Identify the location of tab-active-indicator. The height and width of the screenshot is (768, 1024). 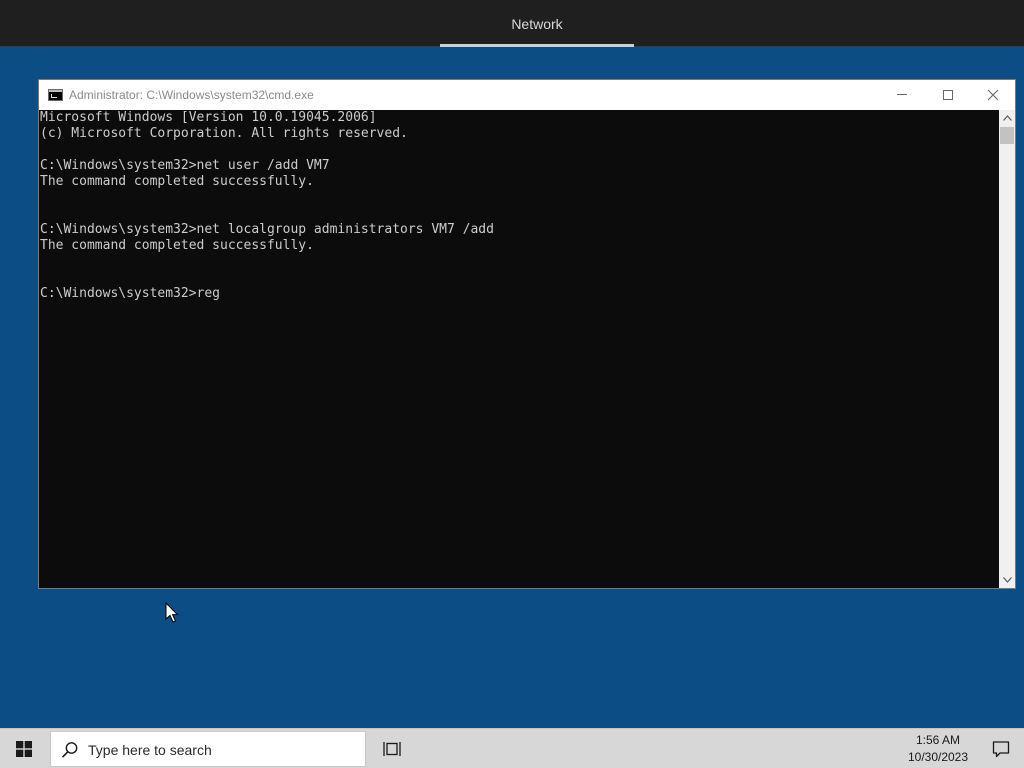
(537, 45).